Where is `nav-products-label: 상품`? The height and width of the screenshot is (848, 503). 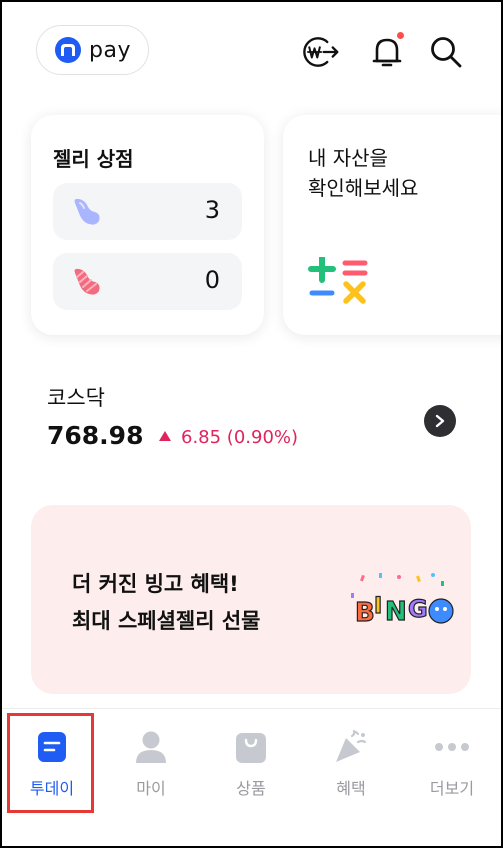 nav-products-label: 상품 is located at coordinates (251, 788).